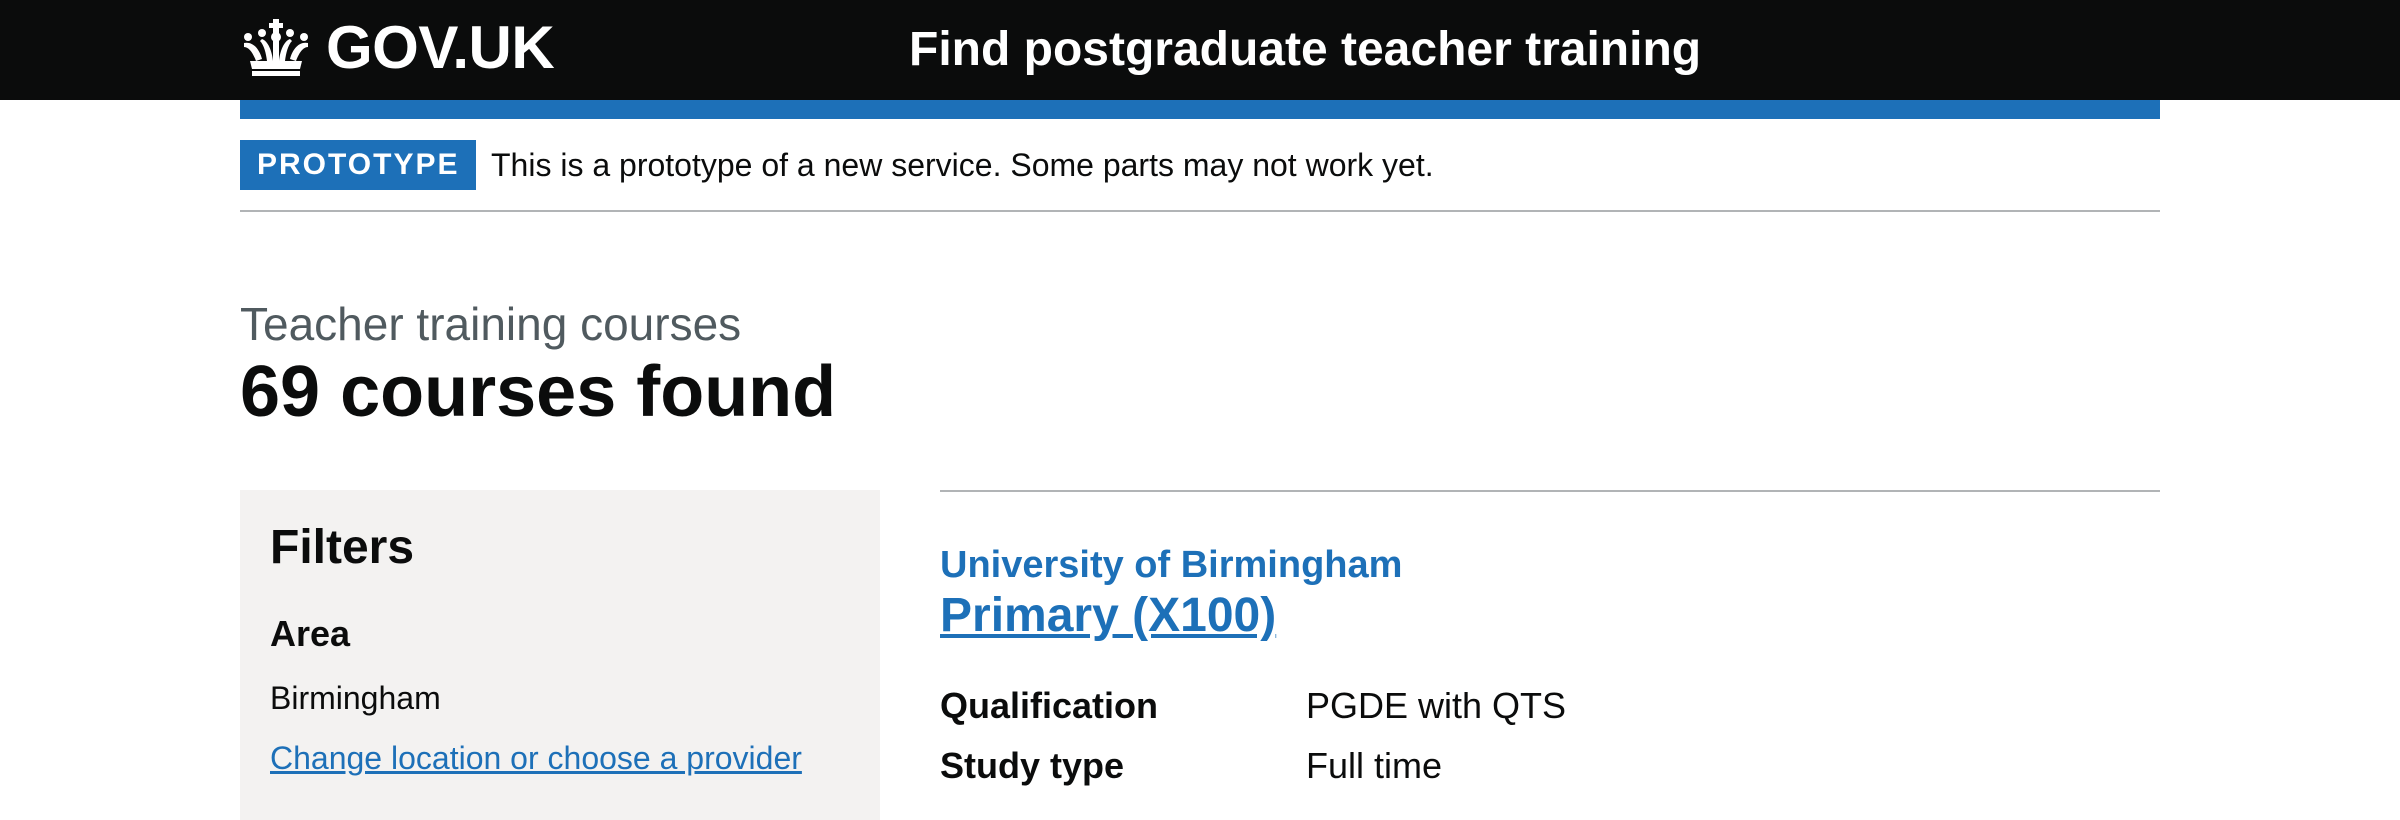  Describe the element at coordinates (310, 633) in the screenshot. I see `area-heading: Area` at that location.